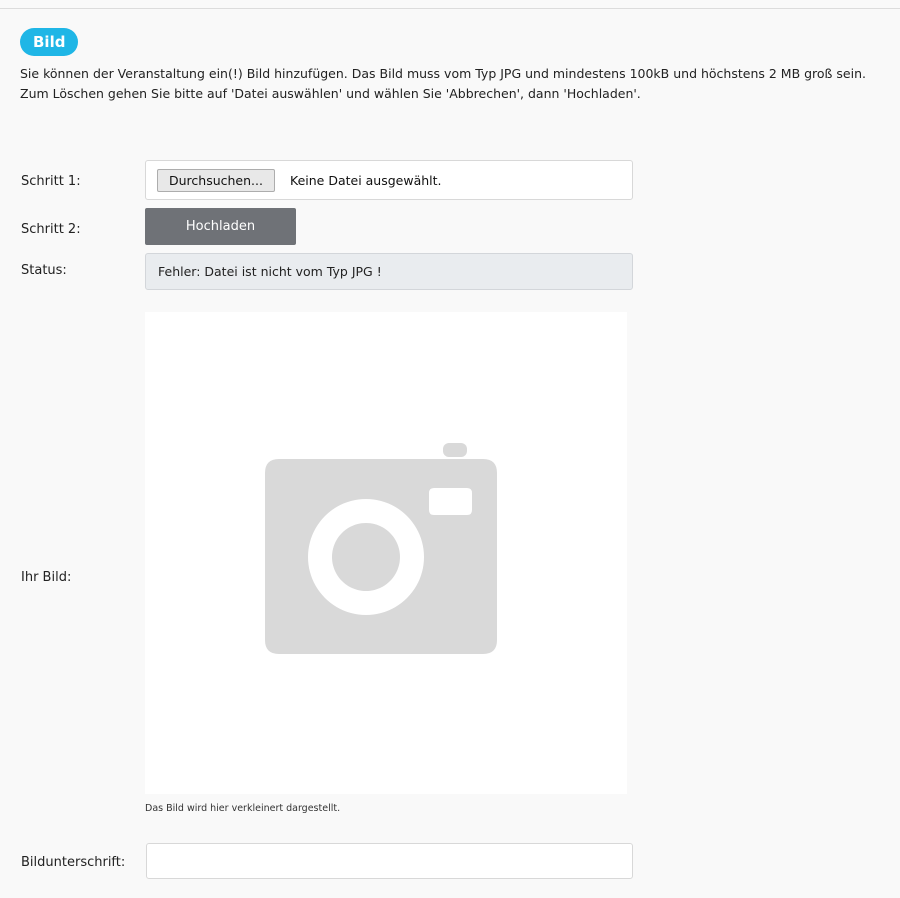 Image resolution: width=900 pixels, height=898 pixels. Describe the element at coordinates (366, 180) in the screenshot. I see `no-file-text: Keine Datei ausgewählt.` at that location.